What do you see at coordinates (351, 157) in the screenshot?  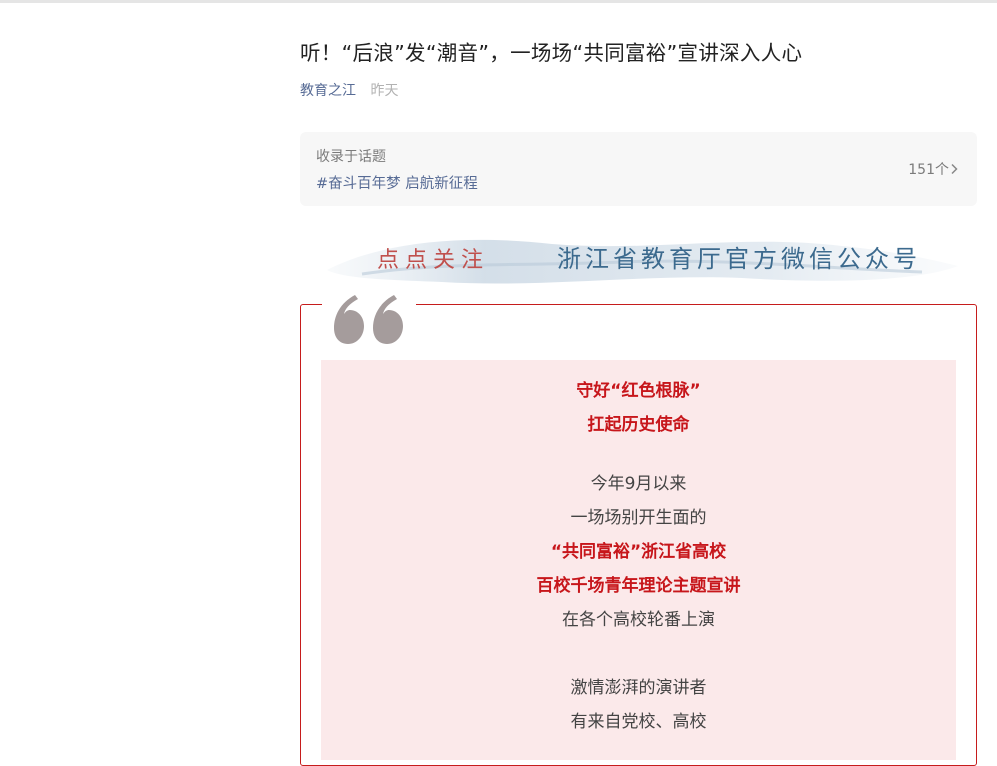 I see `topic-label: 收录于话题` at bounding box center [351, 157].